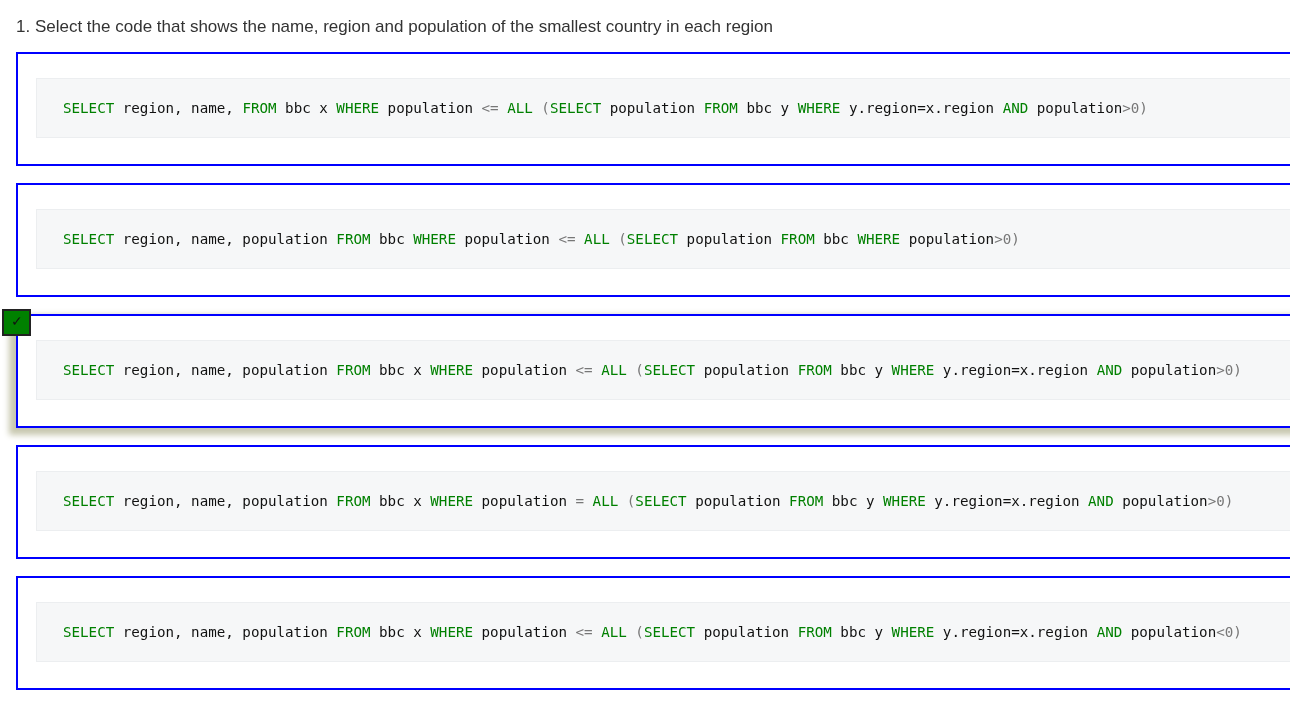 This screenshot has width=1290, height=702. I want to click on code-block: SELECT region, name, FROM bbc x WHERE population <= ALL (SELECT population FROM bbc y WHERE y.region=x.region AND population>0), so click(663, 107).